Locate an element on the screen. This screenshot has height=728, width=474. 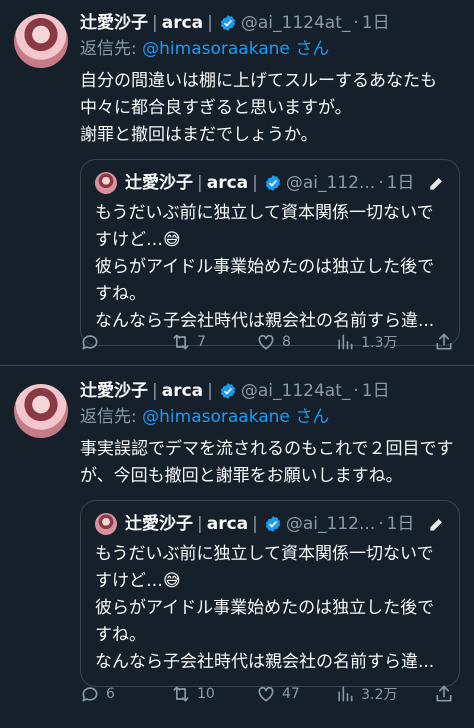
like-button: 8 is located at coordinates (295, 342).